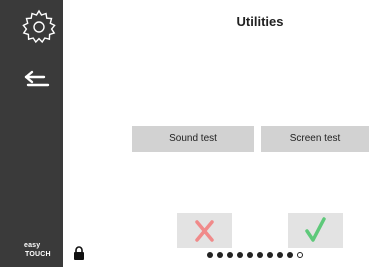 Image resolution: width=370 pixels, height=267 pixels. I want to click on brand-logo: easy TOUCH, so click(37, 250).